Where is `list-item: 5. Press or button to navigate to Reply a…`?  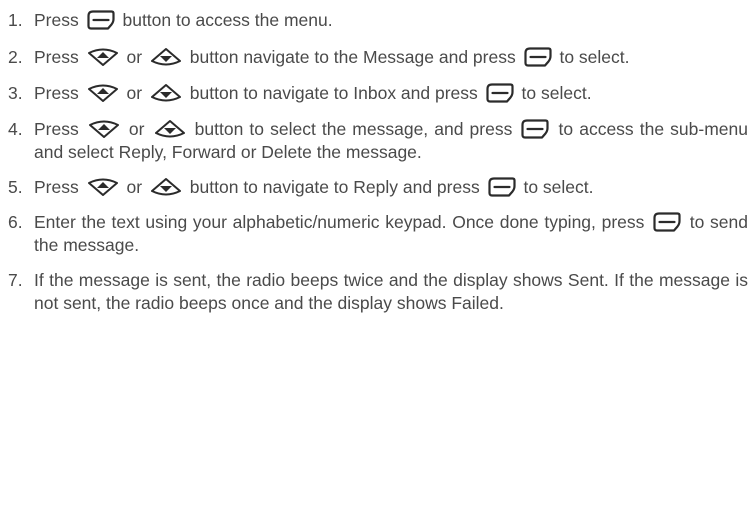 list-item: 5. Press or button to navigate to Reply a… is located at coordinates (378, 187).